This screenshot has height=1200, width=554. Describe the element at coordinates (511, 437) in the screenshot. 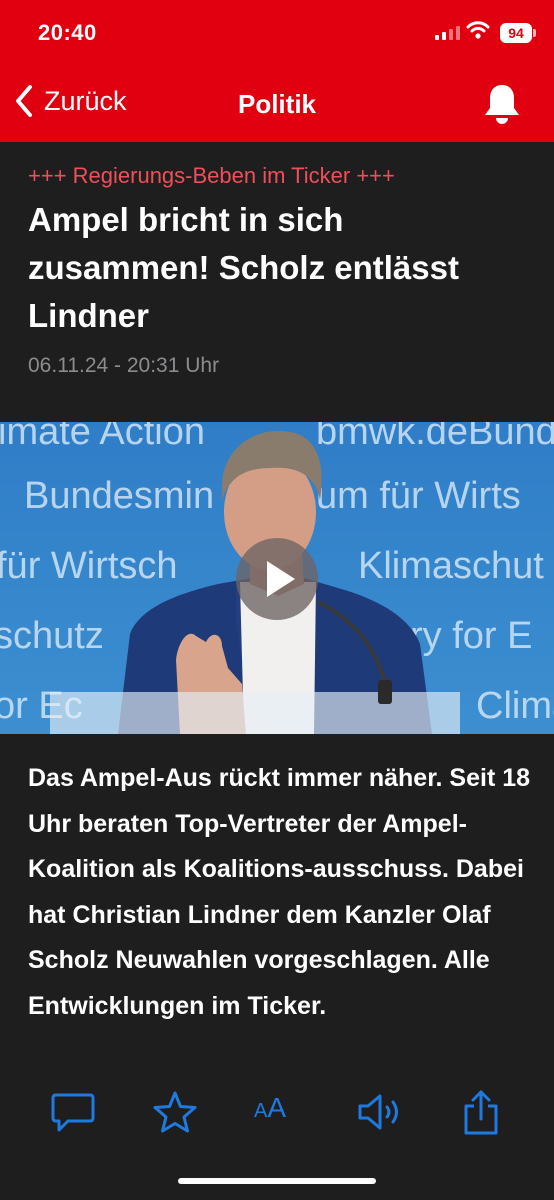

I see `backdrop-text: Bund` at that location.